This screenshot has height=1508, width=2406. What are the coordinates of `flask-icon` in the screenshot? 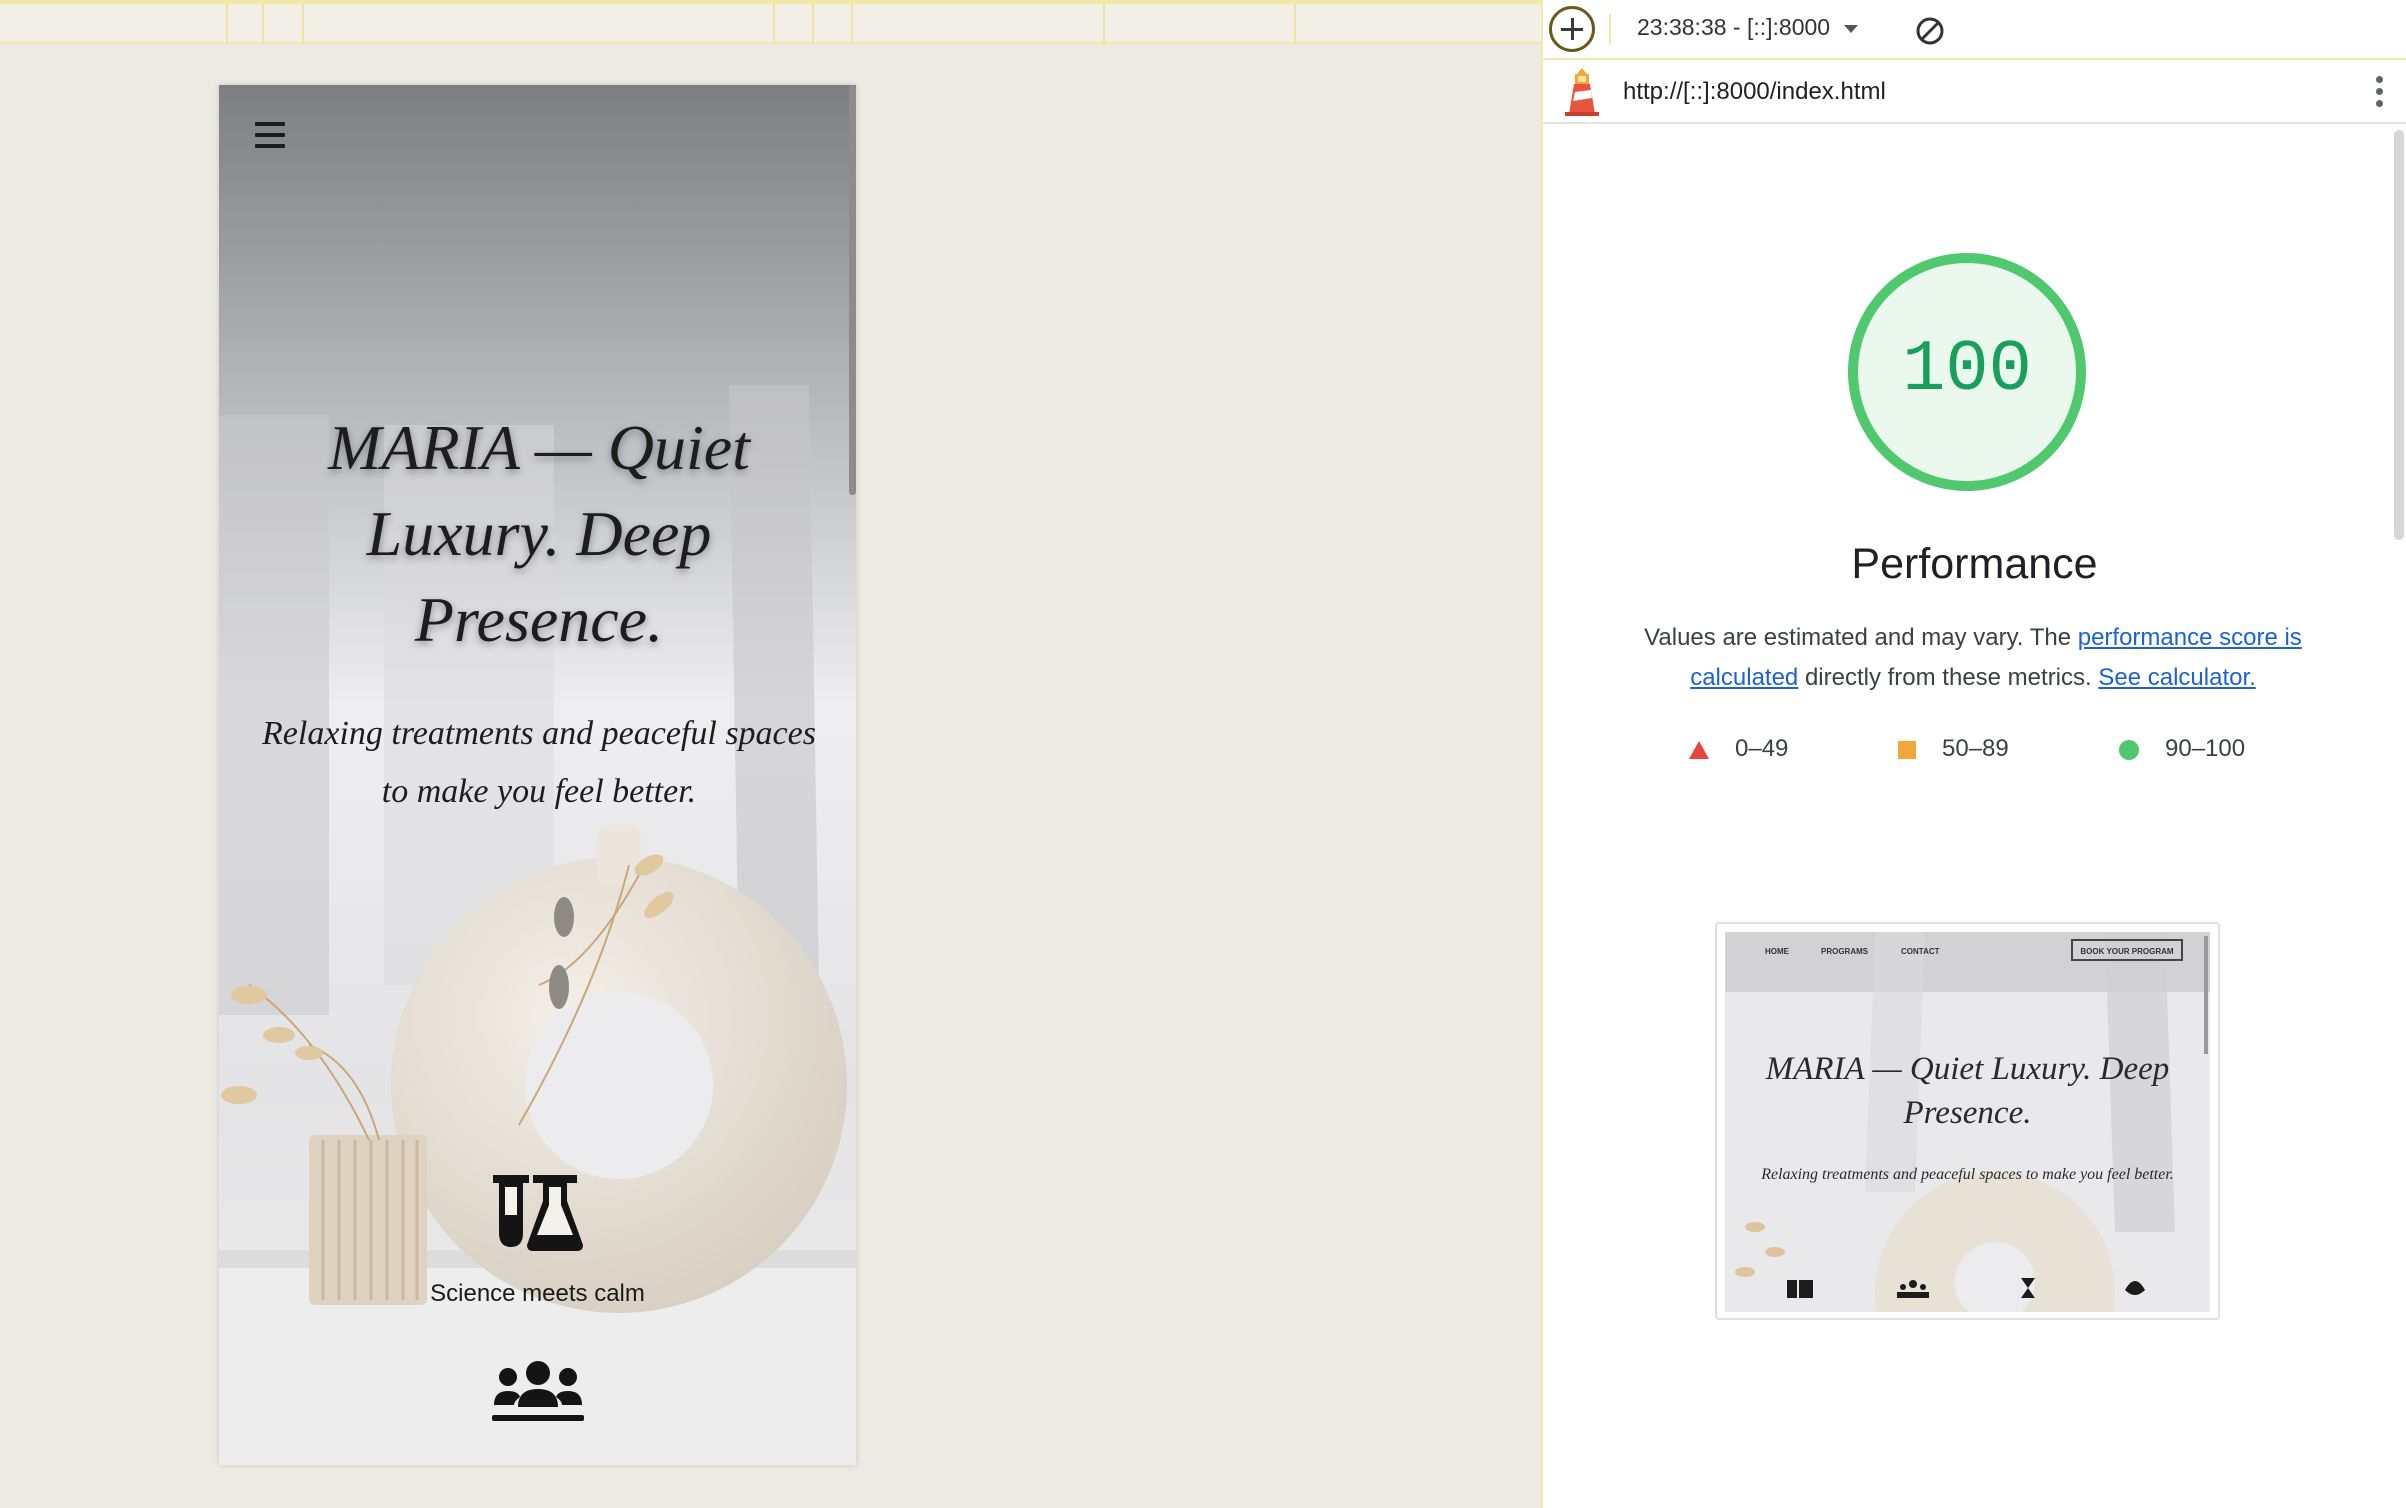 It's located at (538, 1213).